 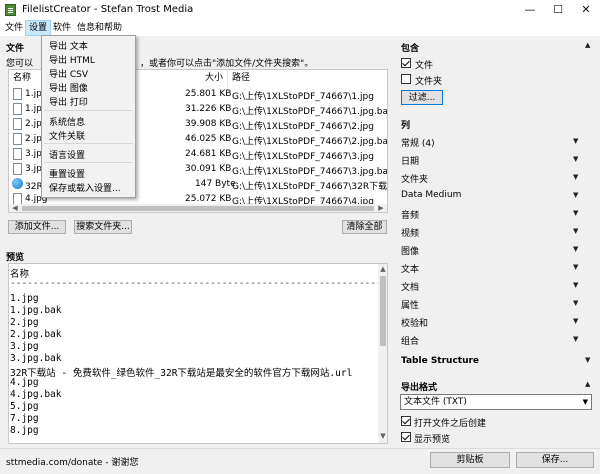 I want to click on export-format-select: 文本文件 (TXT) ▼, so click(x=496, y=402).